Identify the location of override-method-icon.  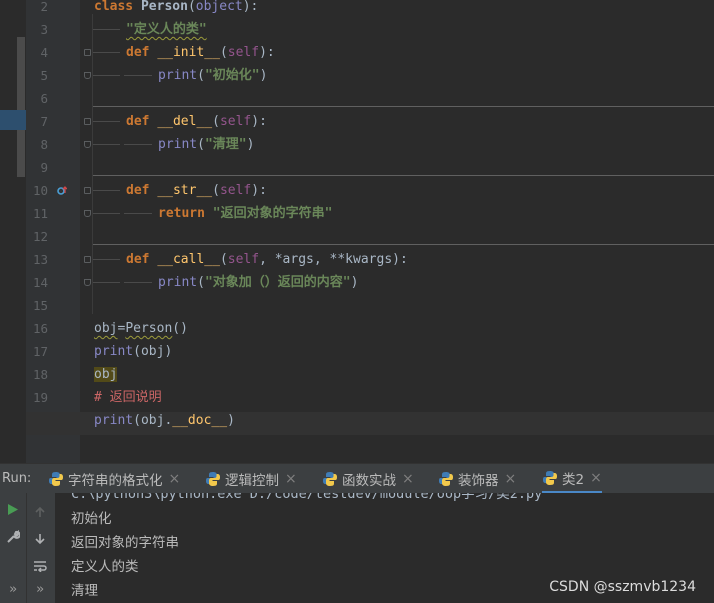
(62, 191).